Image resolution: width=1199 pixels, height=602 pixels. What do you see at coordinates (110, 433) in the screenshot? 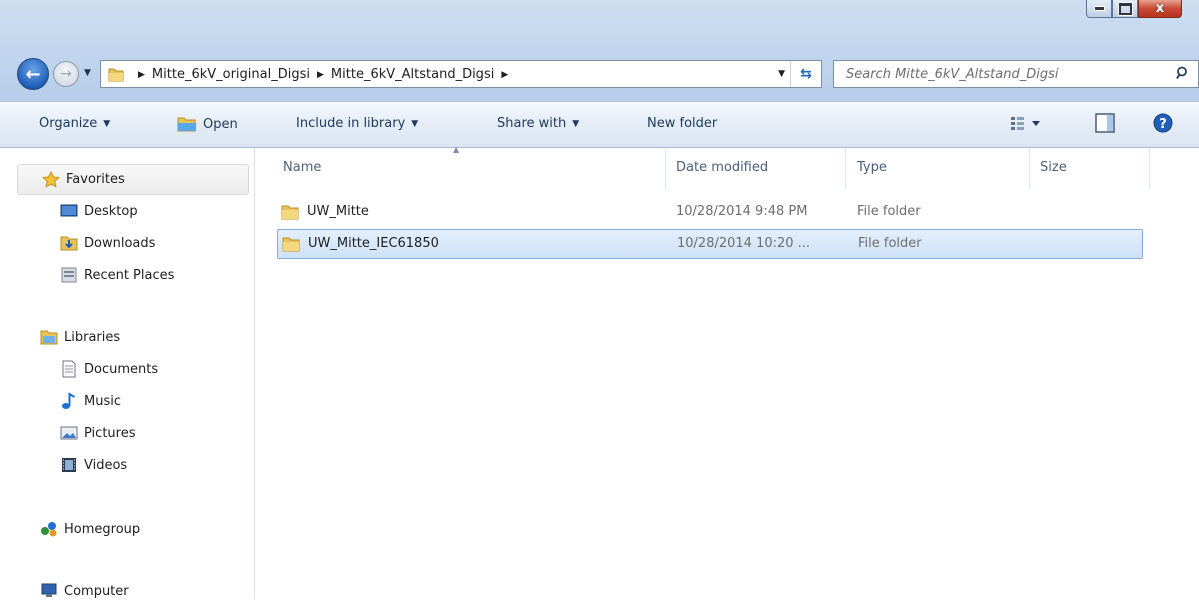
I see `sidebar-item-label: Pictures` at bounding box center [110, 433].